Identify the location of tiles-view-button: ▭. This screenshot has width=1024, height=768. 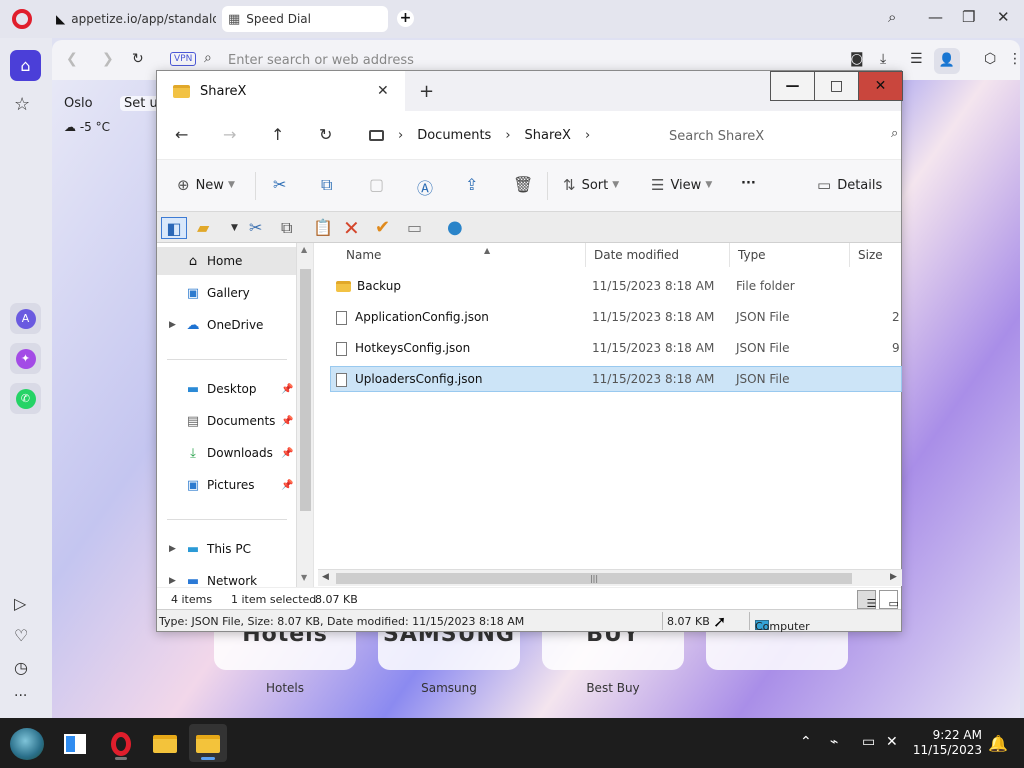
(889, 600).